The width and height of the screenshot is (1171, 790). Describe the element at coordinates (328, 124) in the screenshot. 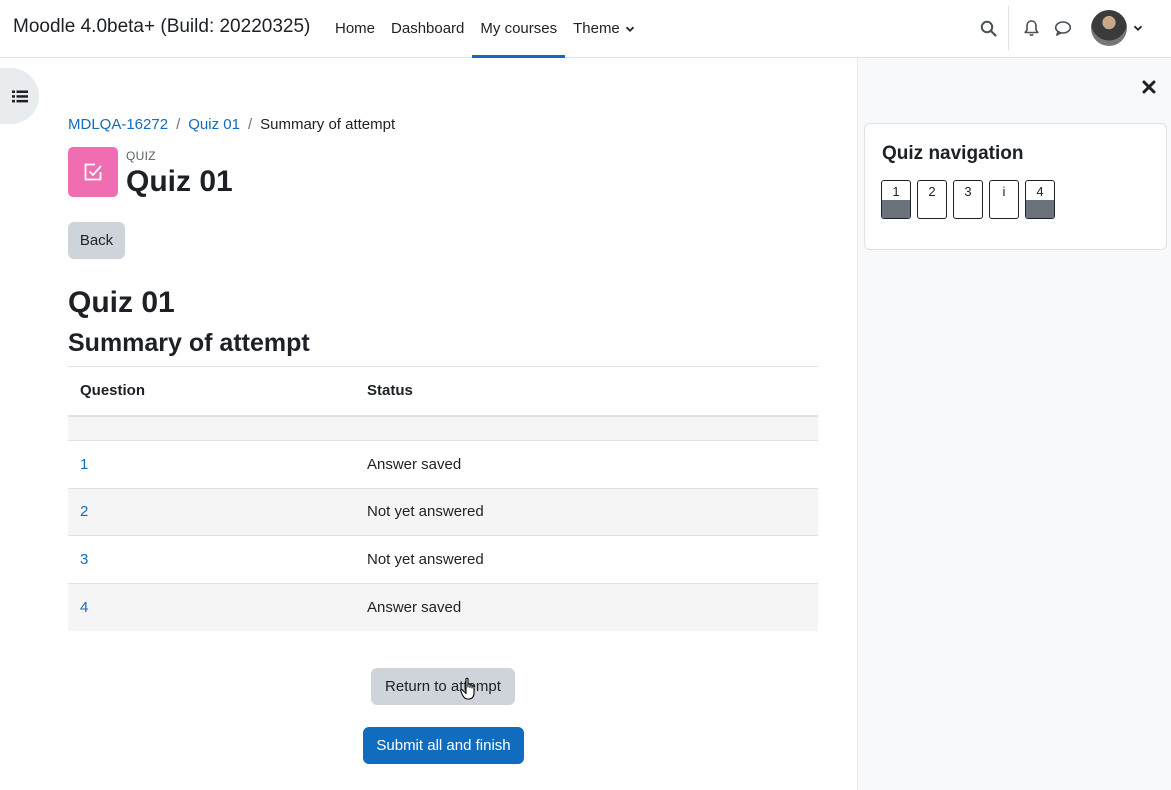

I see `breadcrumb-current: Summary of attempt` at that location.